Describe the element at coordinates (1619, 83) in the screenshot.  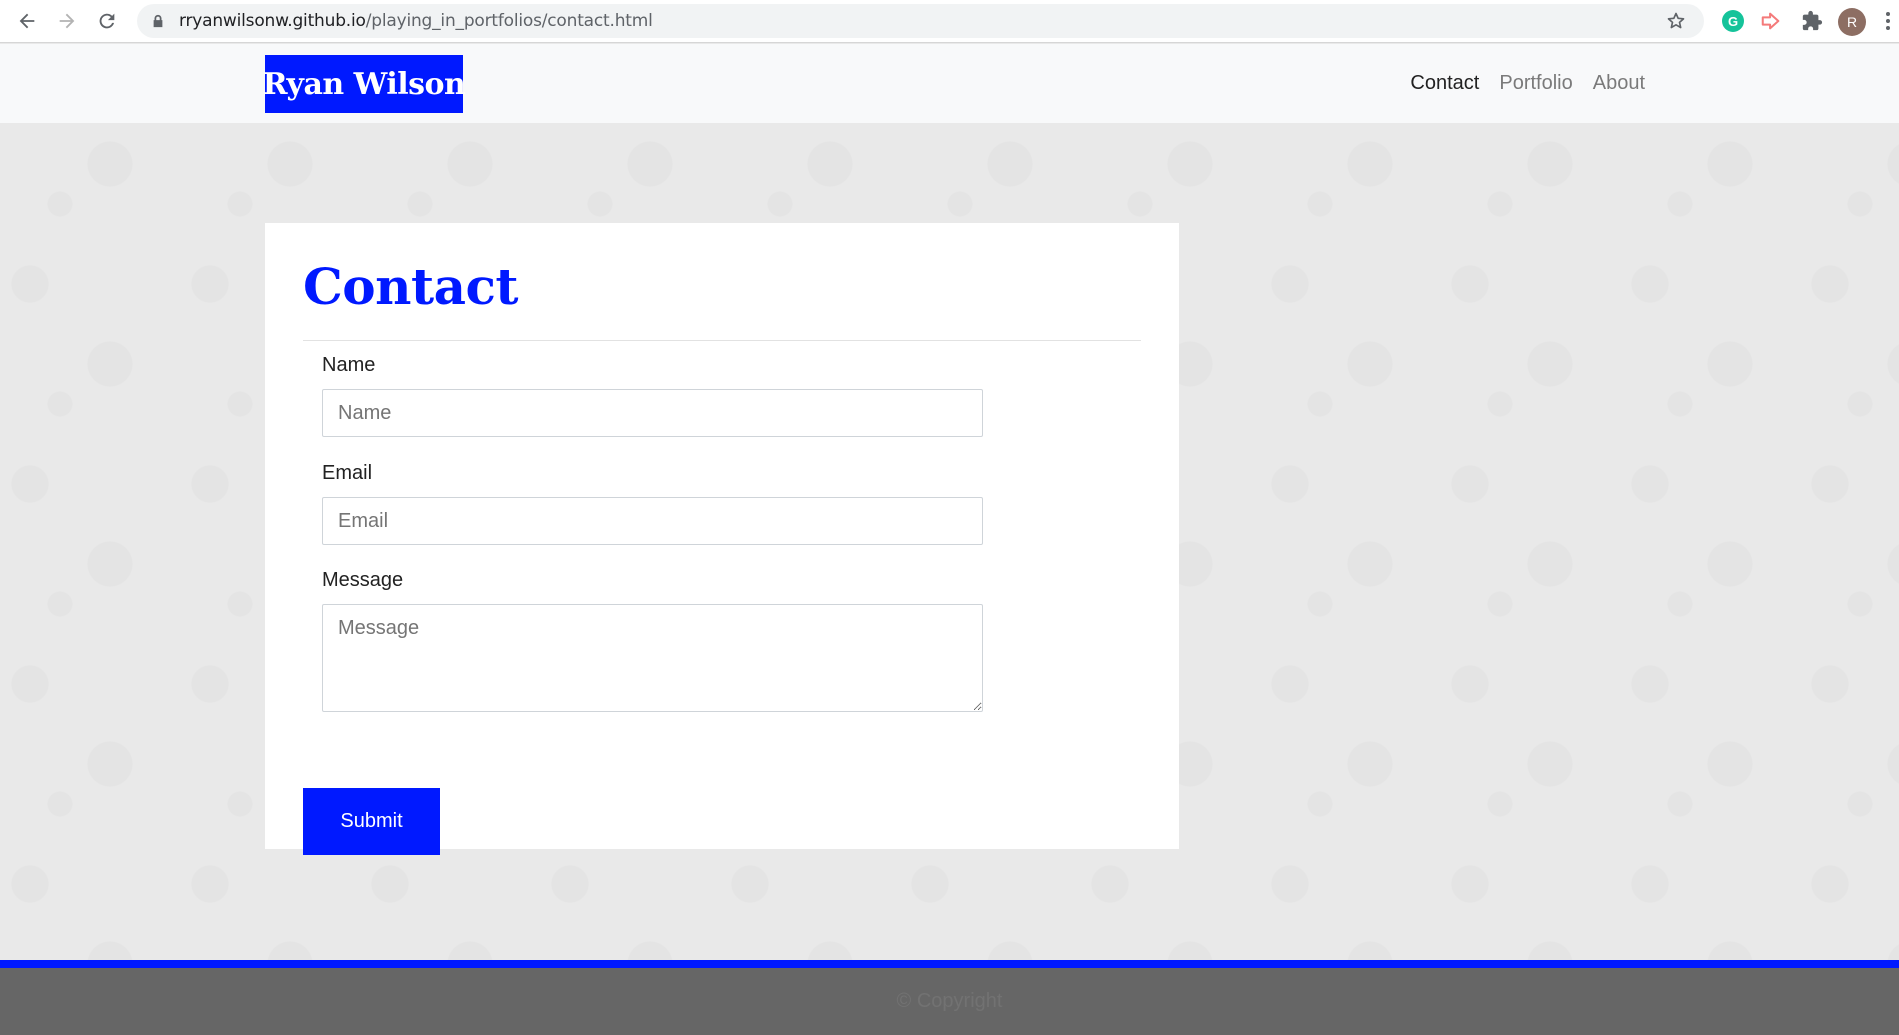
I see `nav-link-about: About` at that location.